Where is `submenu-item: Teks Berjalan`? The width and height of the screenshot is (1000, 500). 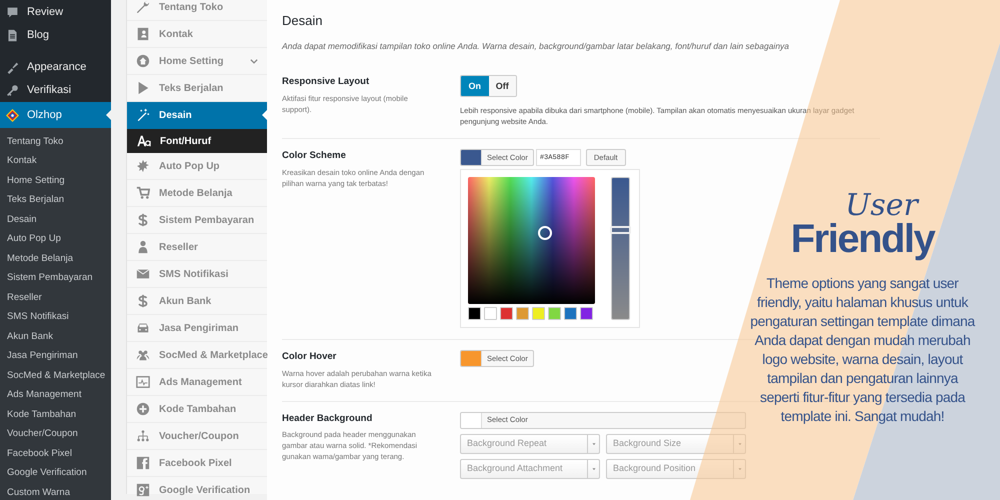 submenu-item: Teks Berjalan is located at coordinates (55, 200).